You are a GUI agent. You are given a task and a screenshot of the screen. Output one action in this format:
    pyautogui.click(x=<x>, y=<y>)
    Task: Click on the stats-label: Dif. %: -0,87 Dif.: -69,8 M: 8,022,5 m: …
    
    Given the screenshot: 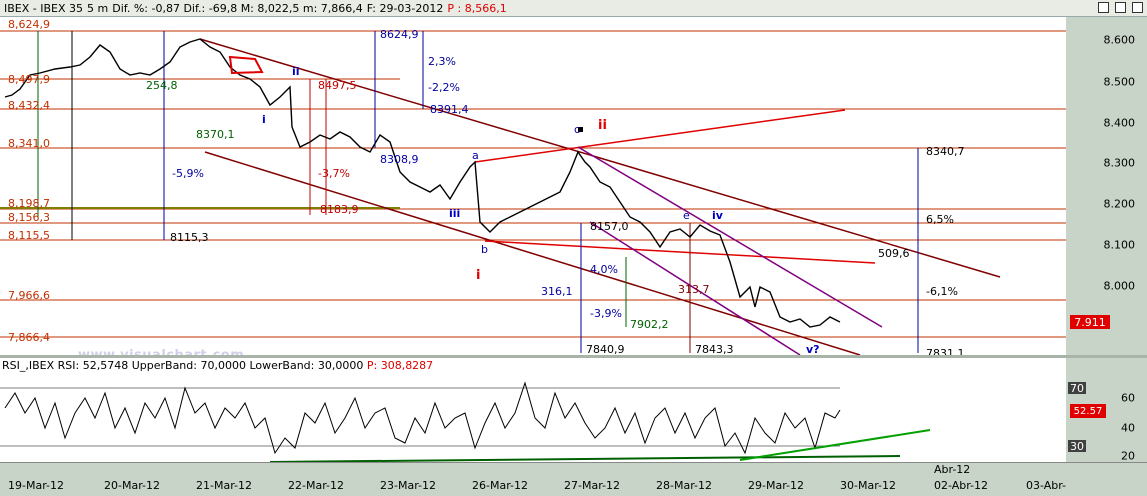 What is the action you would take?
    pyautogui.click(x=237, y=8)
    